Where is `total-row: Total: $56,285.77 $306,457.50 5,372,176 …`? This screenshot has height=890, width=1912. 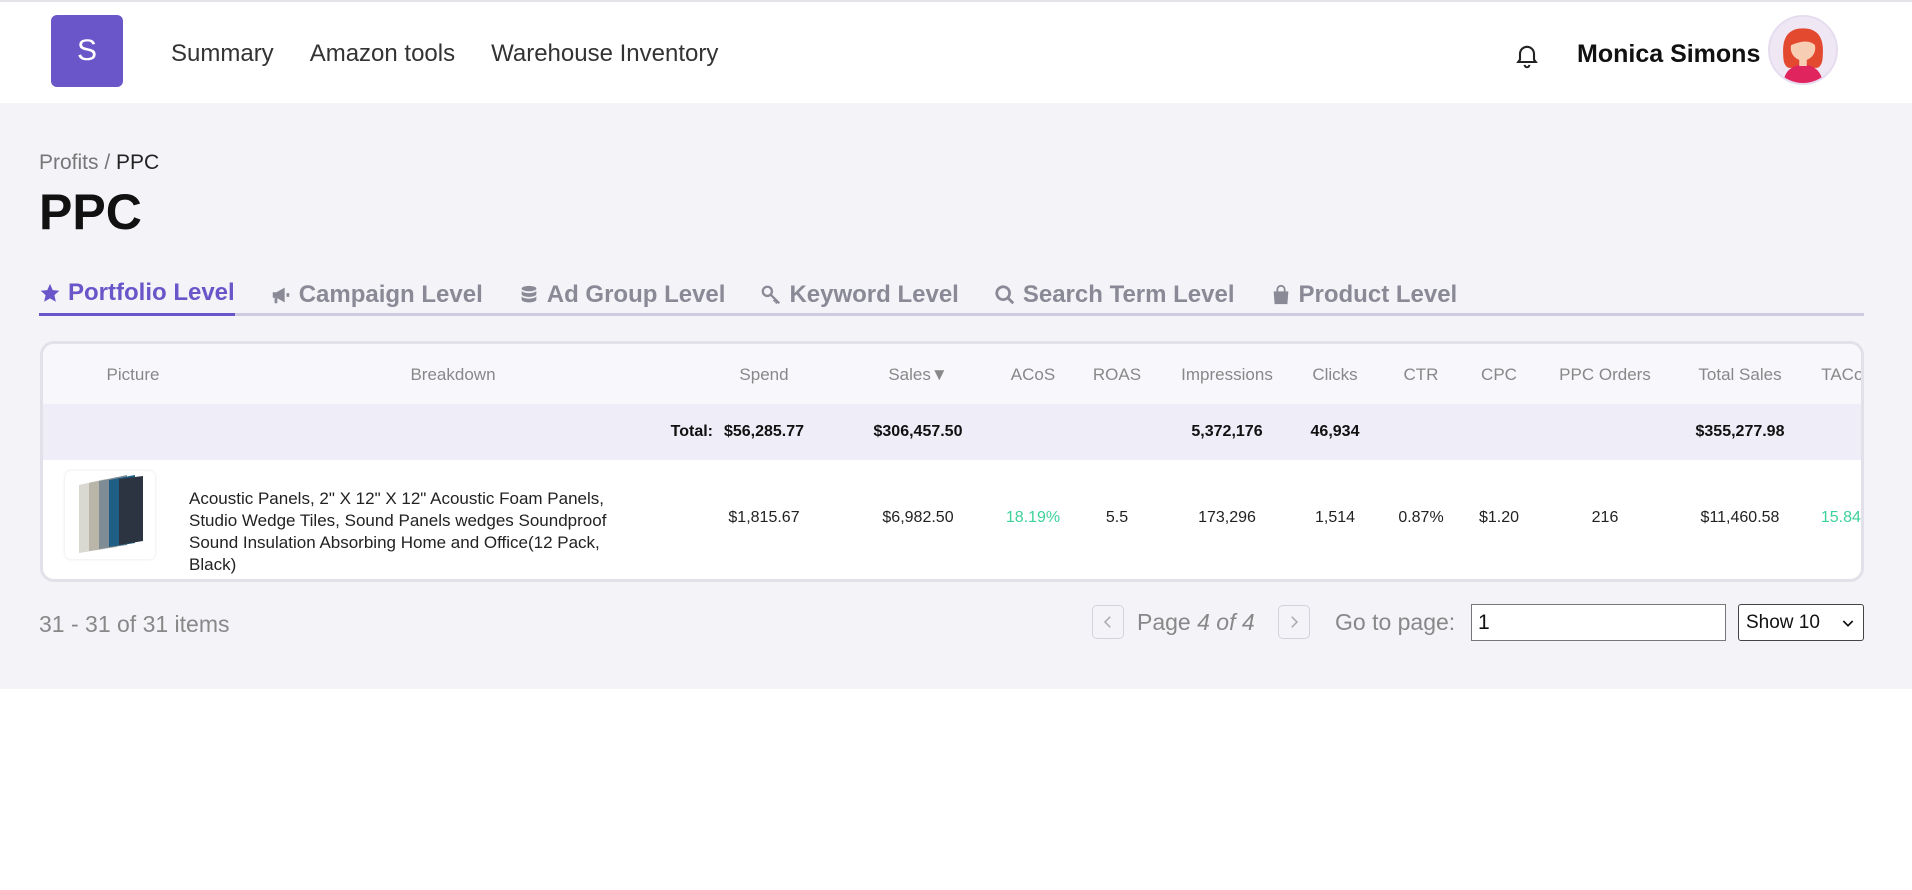
total-row: Total: $56,285.77 $306,457.50 5,372,176 … is located at coordinates (952, 432).